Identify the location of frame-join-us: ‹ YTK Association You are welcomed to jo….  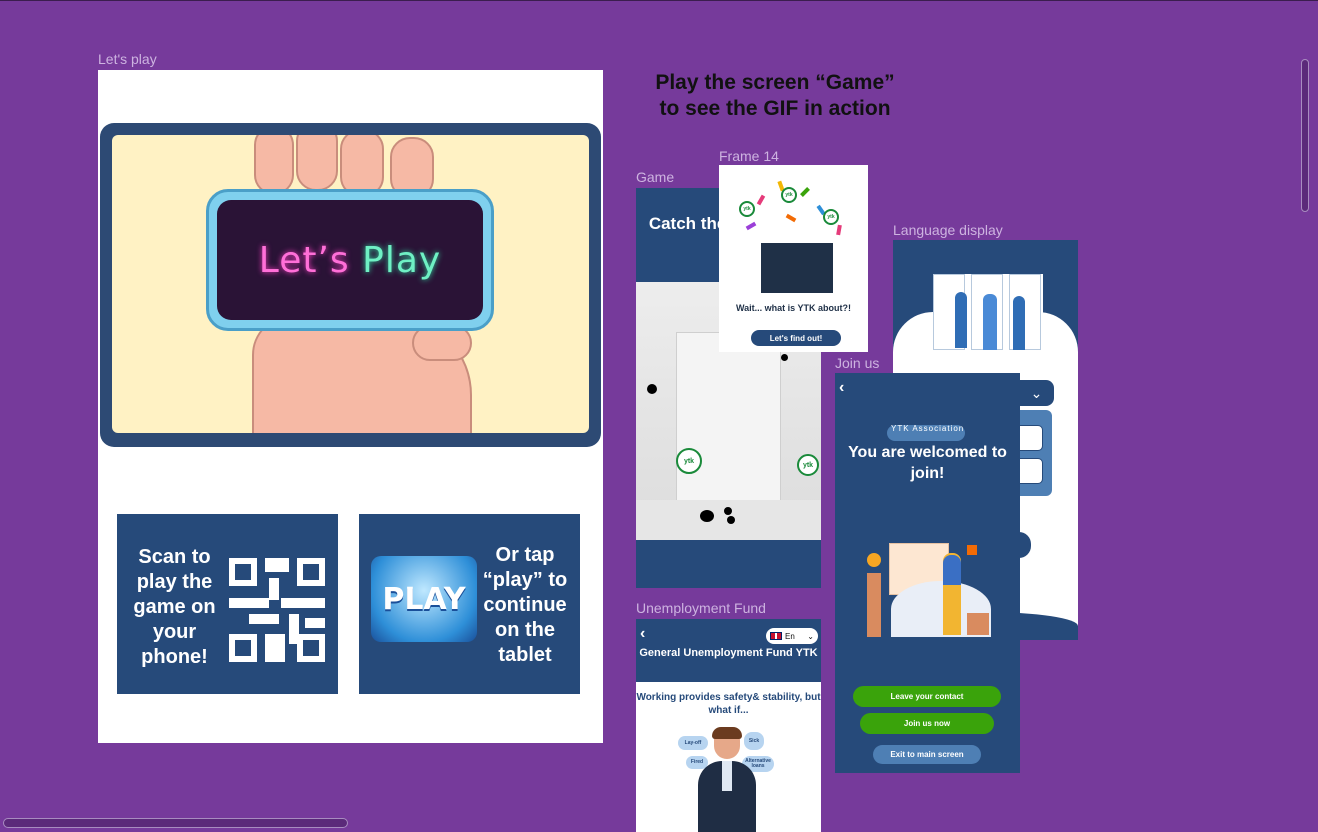
(927, 573).